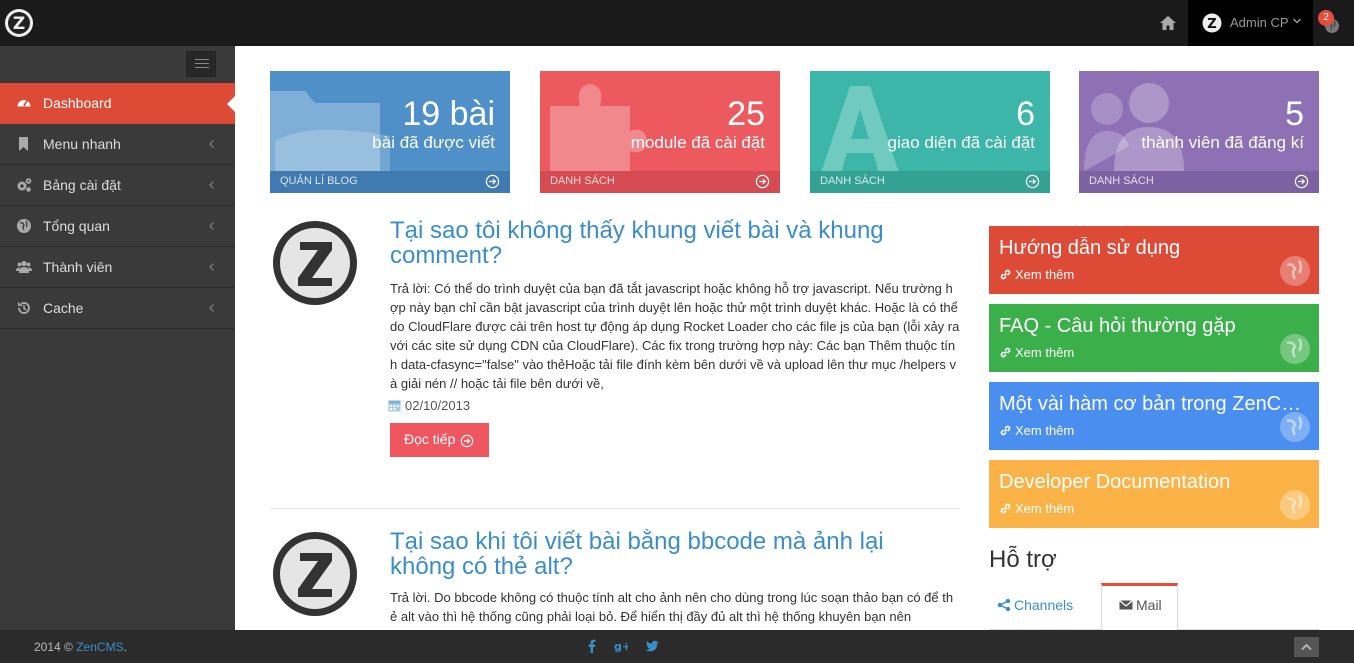 The width and height of the screenshot is (1354, 663). I want to click on tile-number: 19 bài, so click(448, 114).